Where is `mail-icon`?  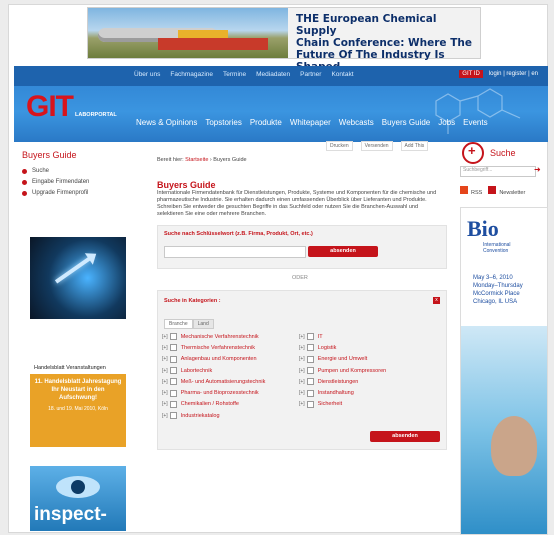
mail-icon is located at coordinates (492, 190).